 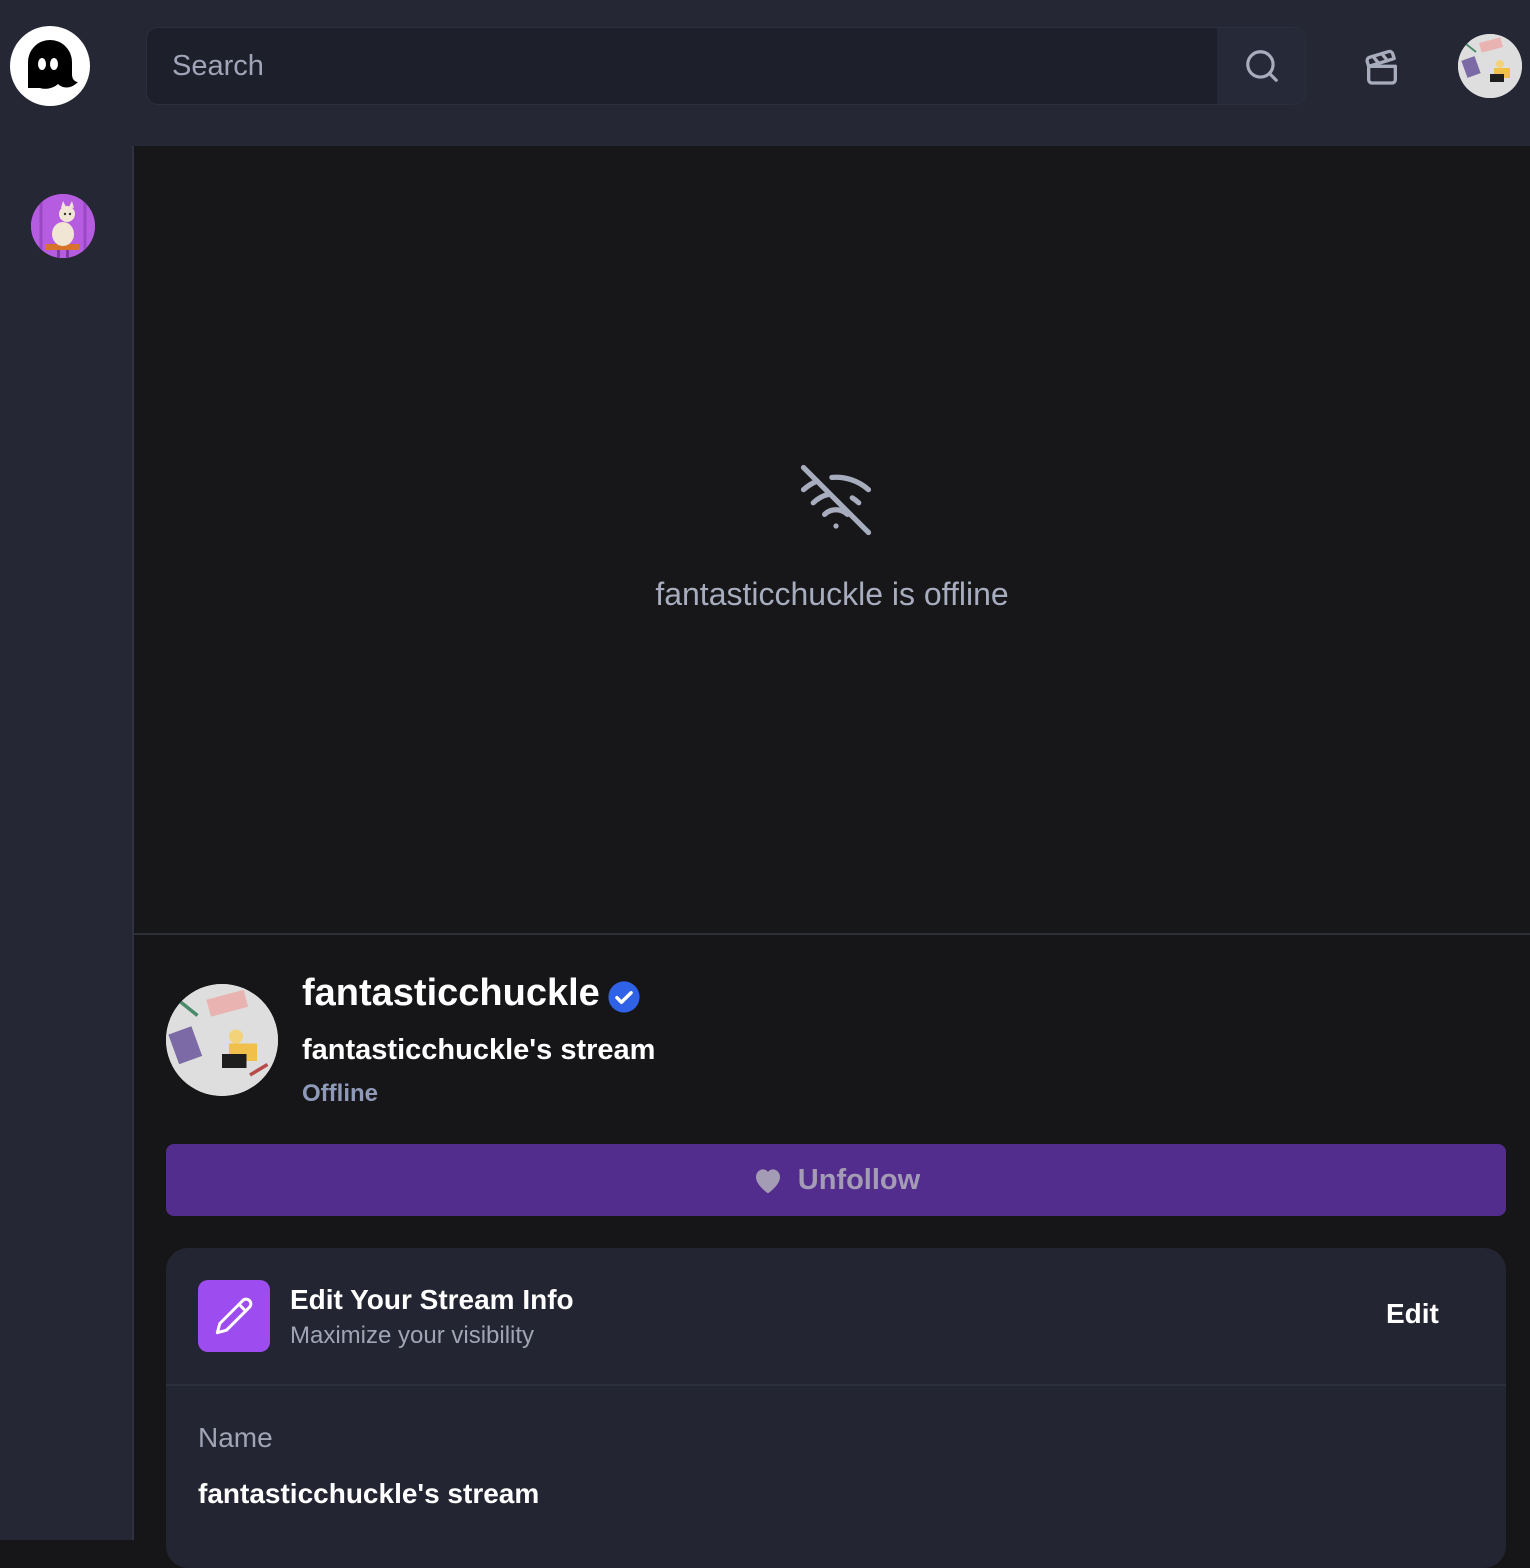 What do you see at coordinates (1490, 66) in the screenshot?
I see `user-avatar` at bounding box center [1490, 66].